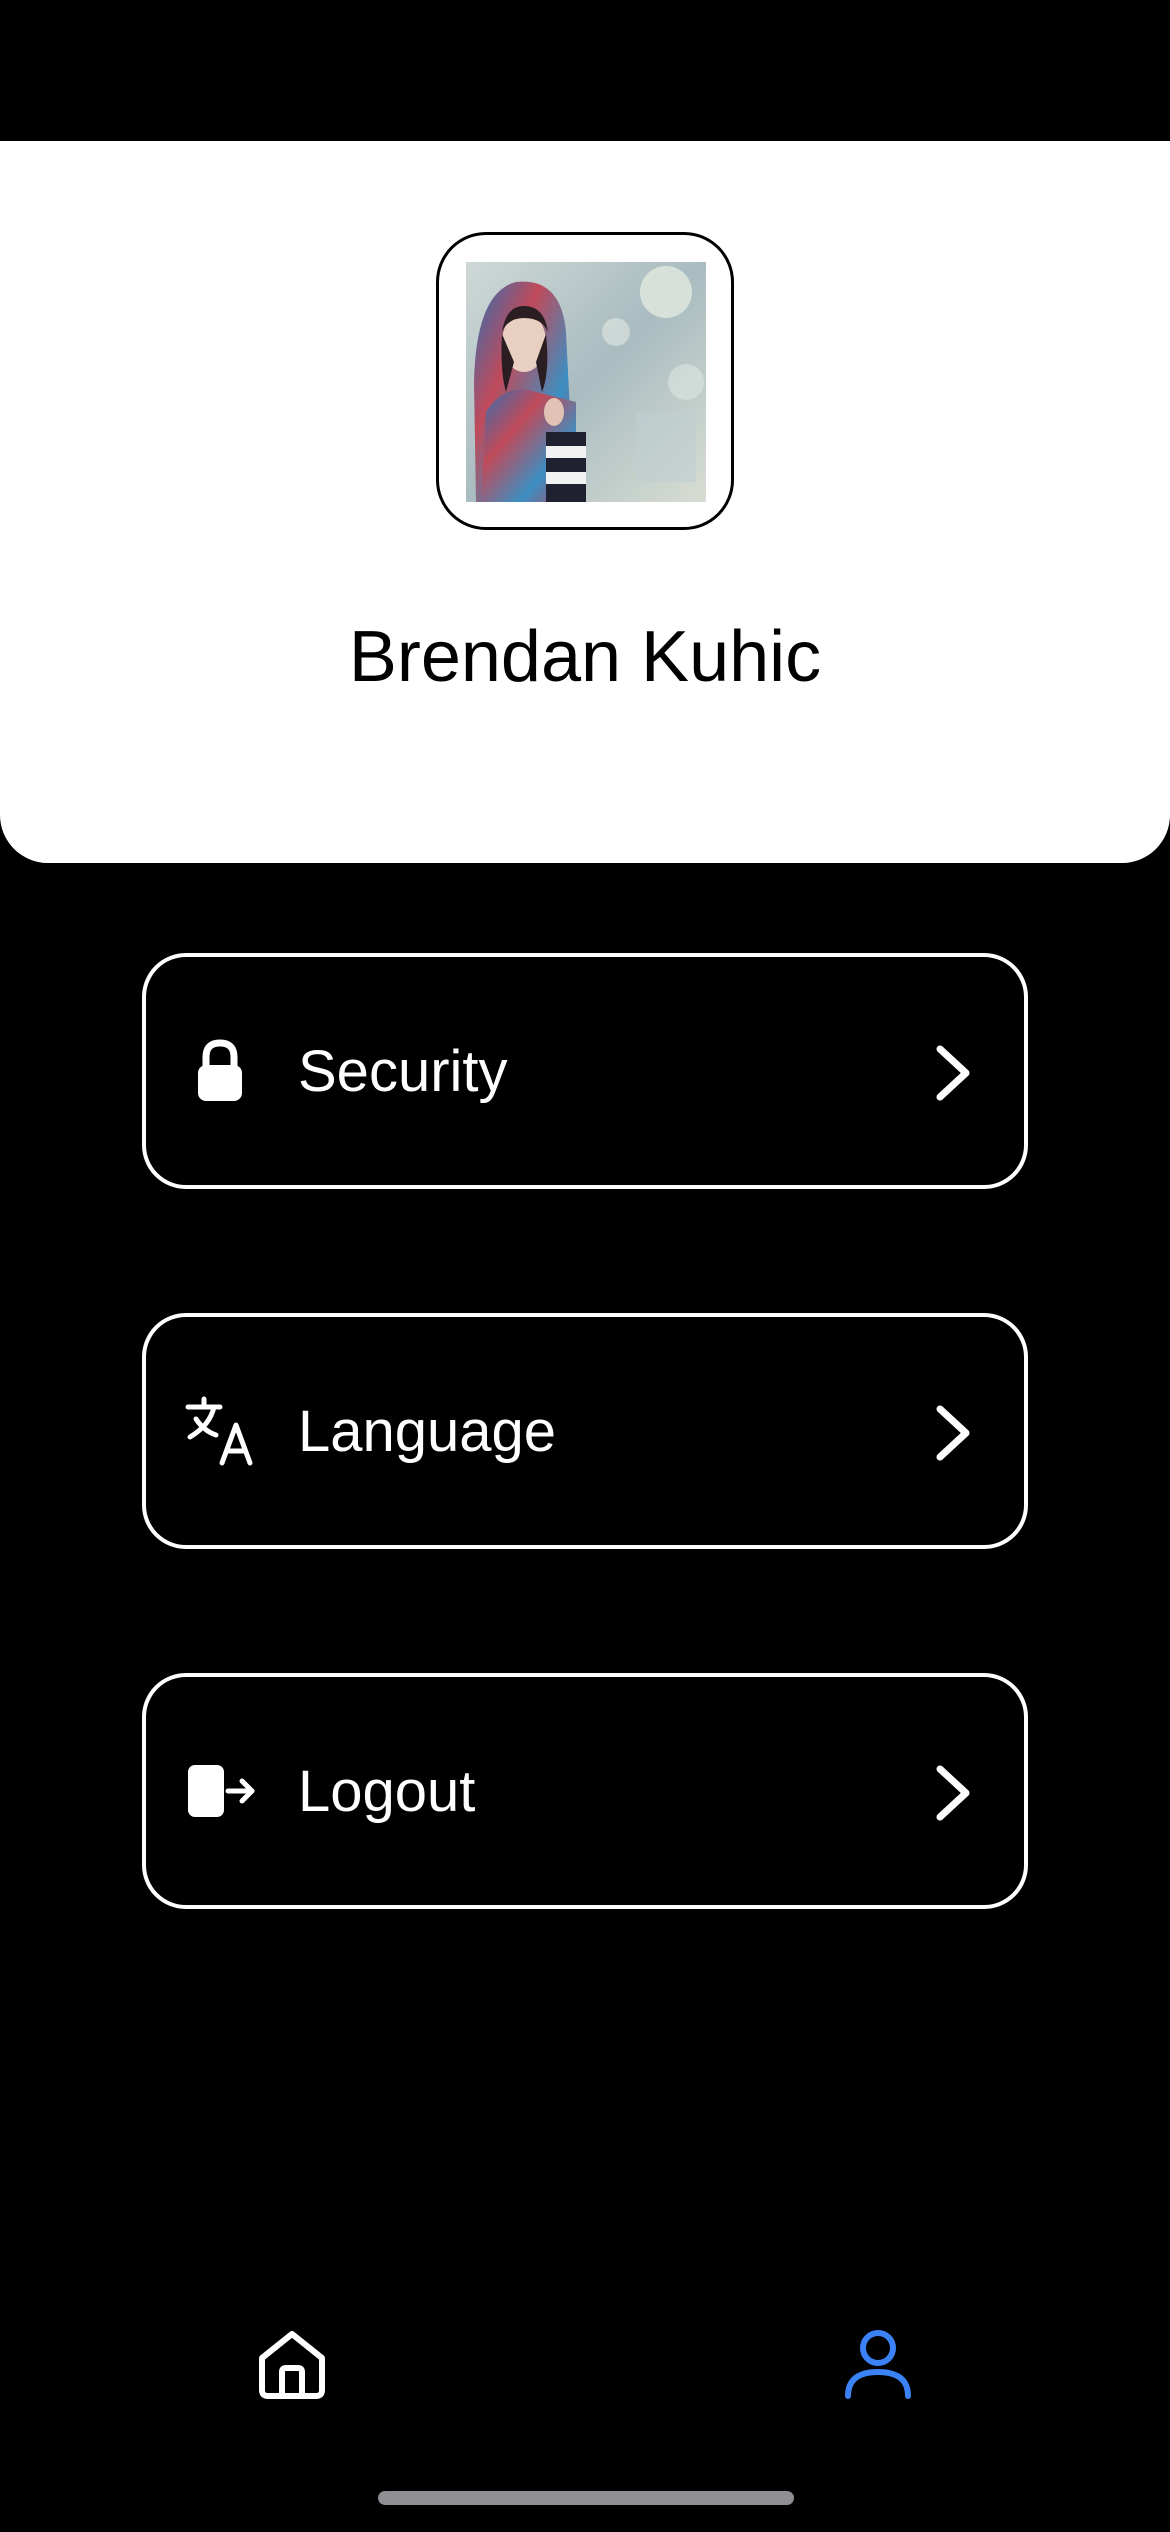  I want to click on nav-profile, so click(878, 2364).